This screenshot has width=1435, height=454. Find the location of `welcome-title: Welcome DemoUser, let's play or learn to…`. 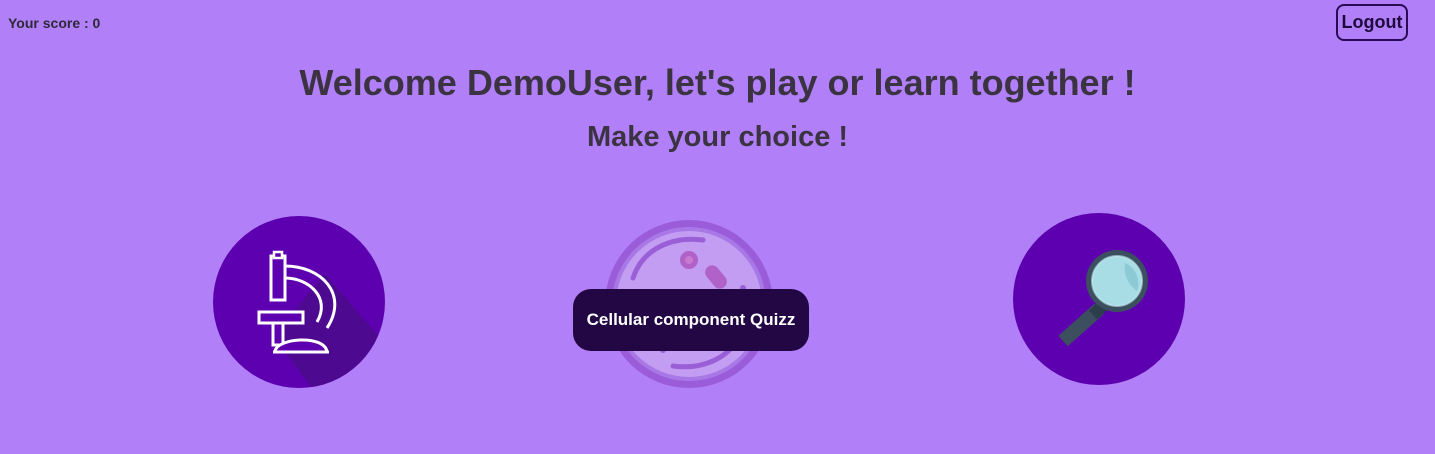

welcome-title: Welcome DemoUser, let's play or learn to… is located at coordinates (717, 82).